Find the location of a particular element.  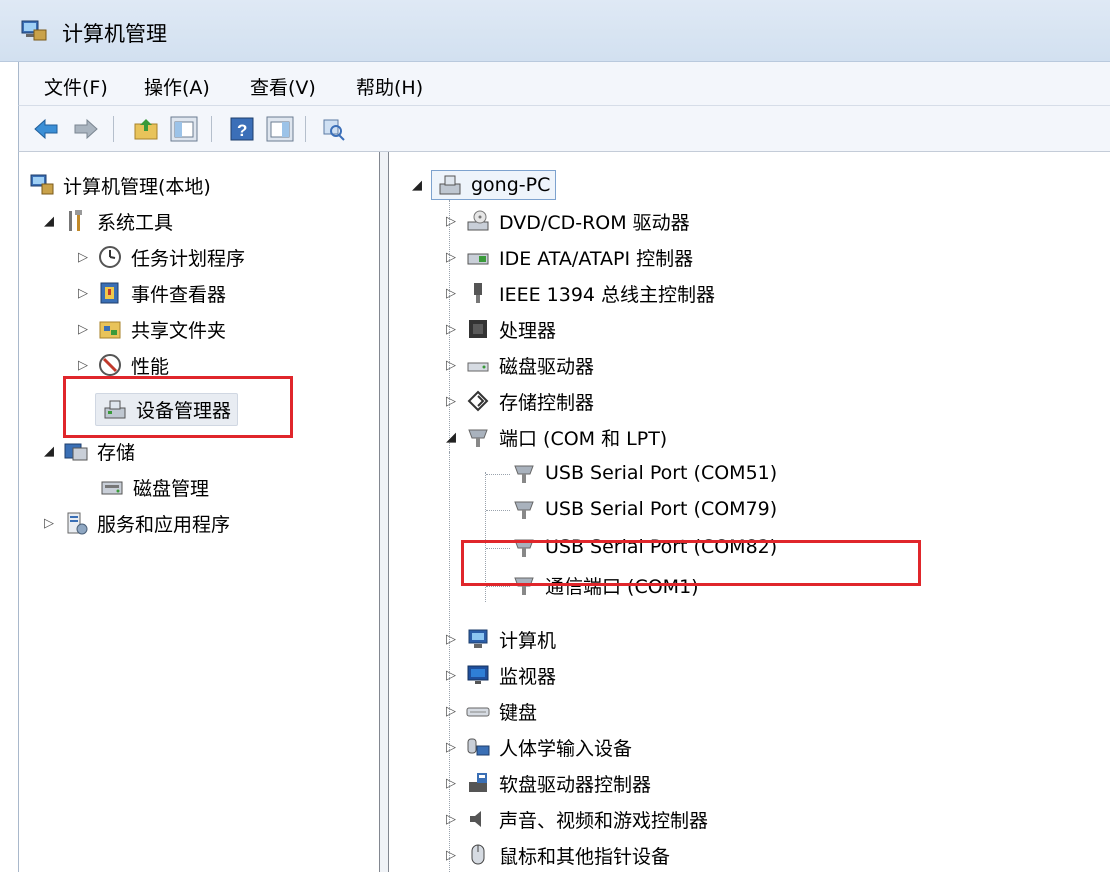

action-pane-icon is located at coordinates (280, 129).